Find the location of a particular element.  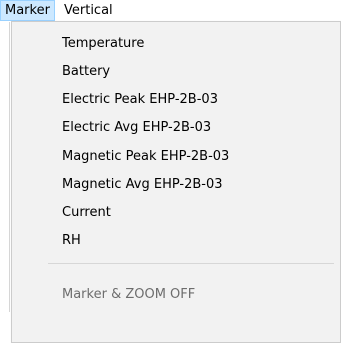

menu-separator is located at coordinates (191, 263).